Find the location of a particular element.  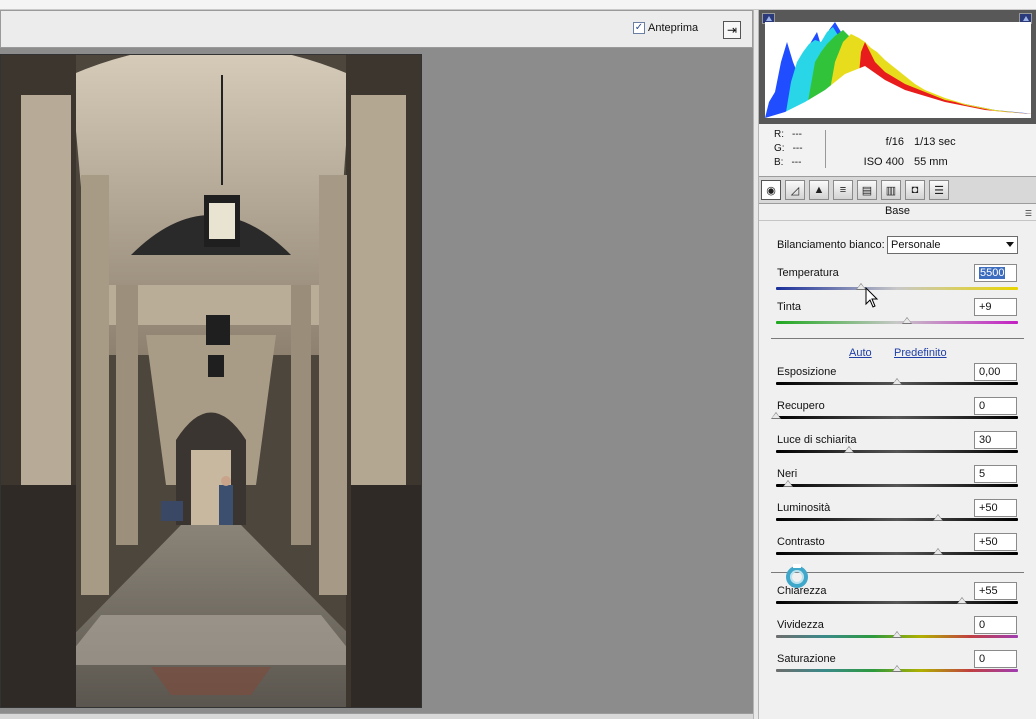

clarity-field: +55 is located at coordinates (995, 591).